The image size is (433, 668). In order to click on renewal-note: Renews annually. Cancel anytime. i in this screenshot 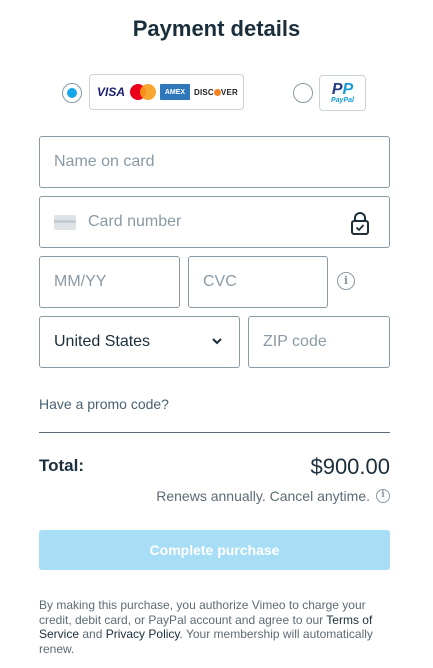, I will do `click(273, 496)`.